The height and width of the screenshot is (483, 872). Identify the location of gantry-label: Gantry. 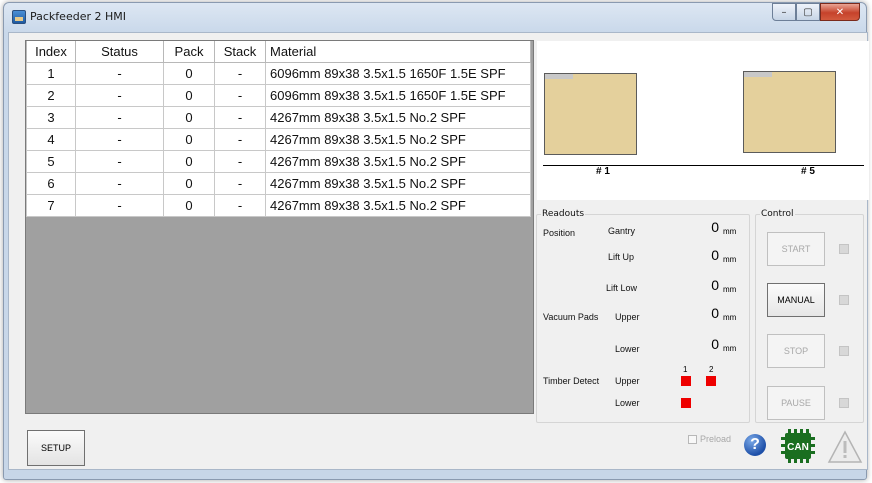
(622, 231).